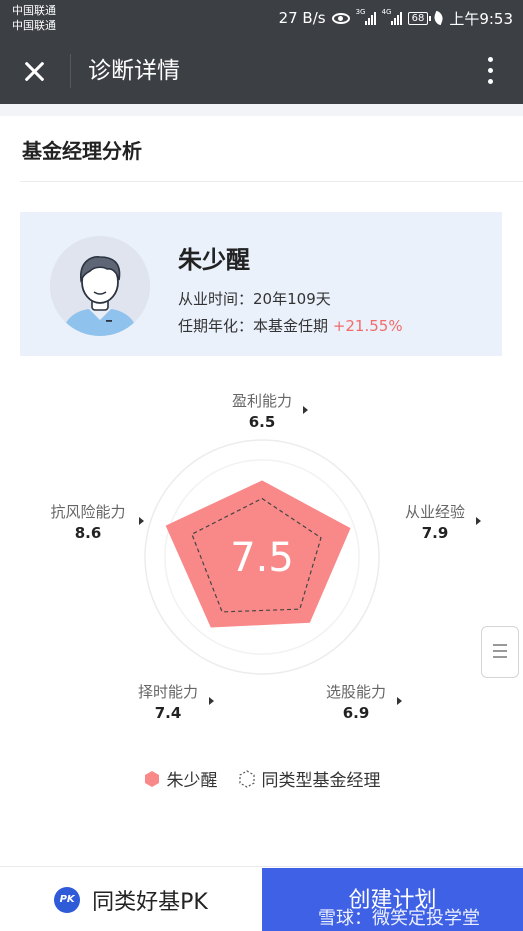  I want to click on legend-item-manager: 朱少醒, so click(180, 778).